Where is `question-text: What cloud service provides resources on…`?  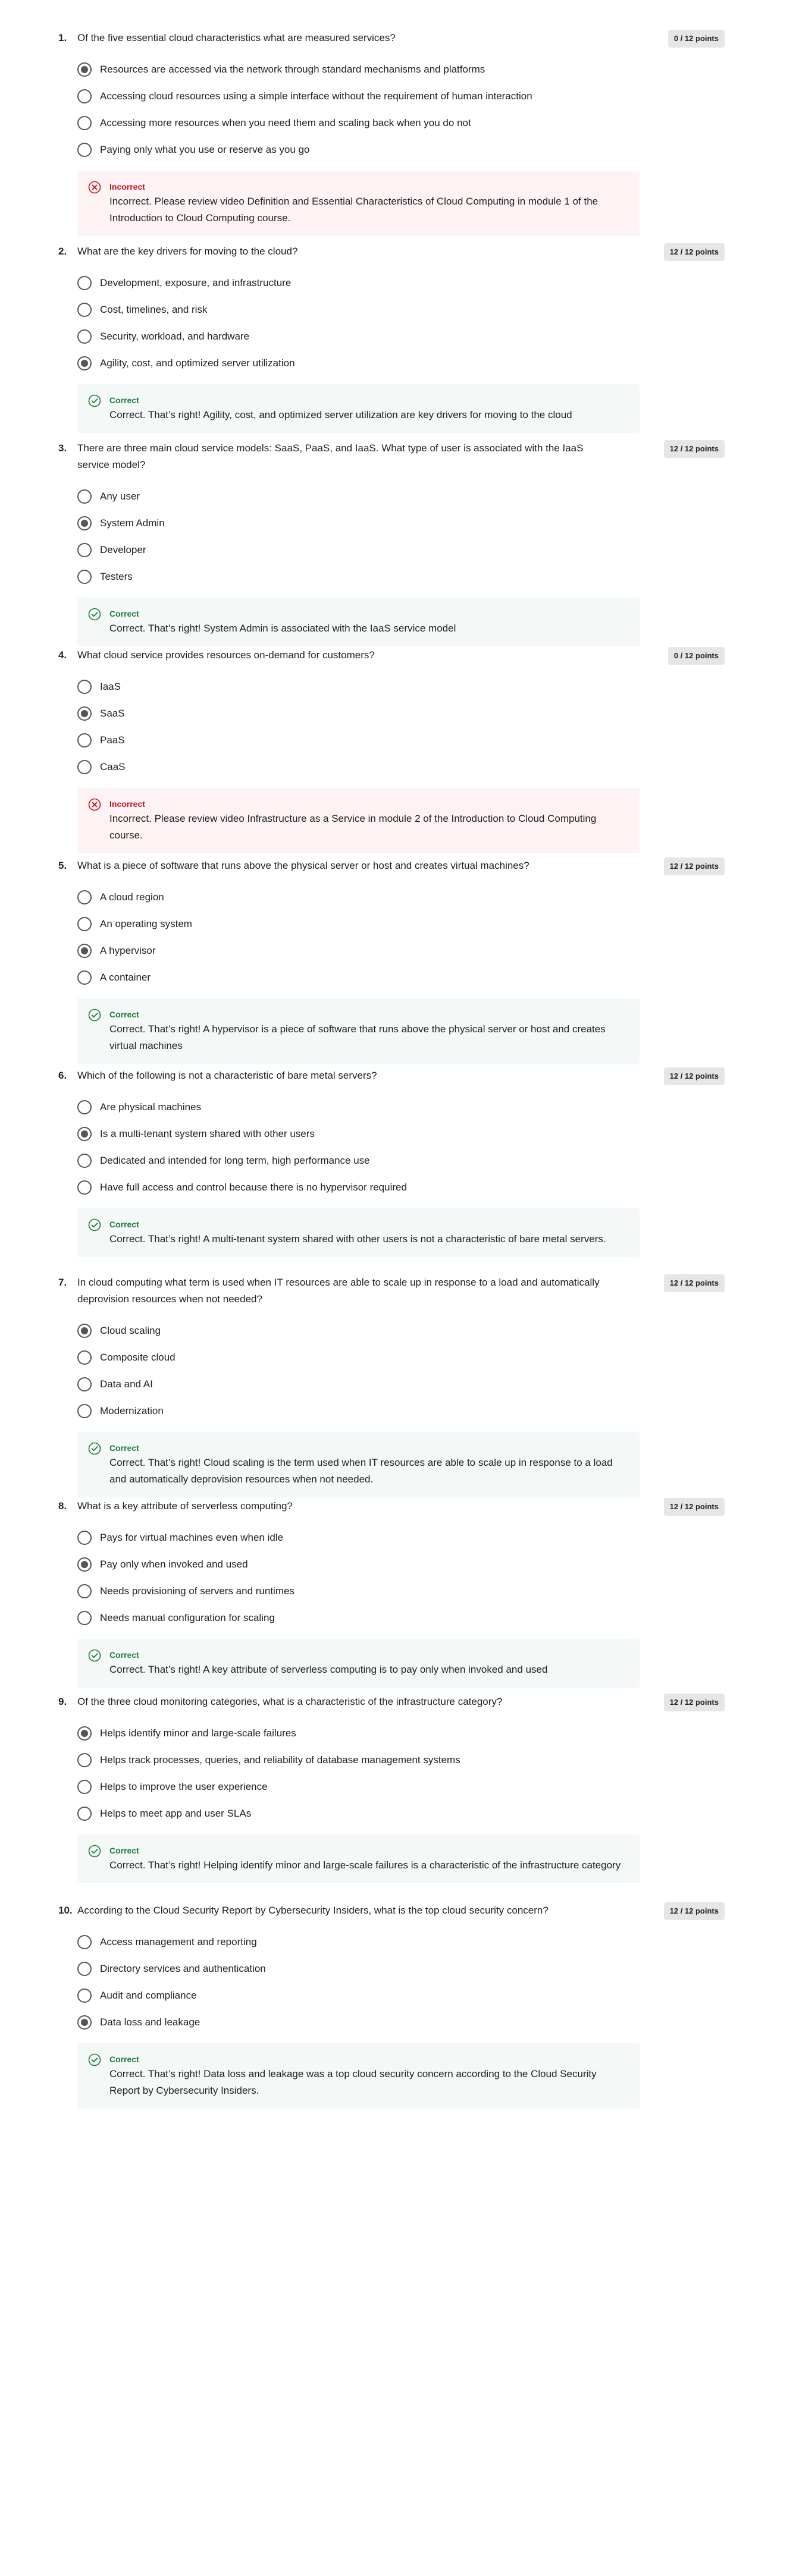 question-text: What cloud service provides resources on… is located at coordinates (226, 655).